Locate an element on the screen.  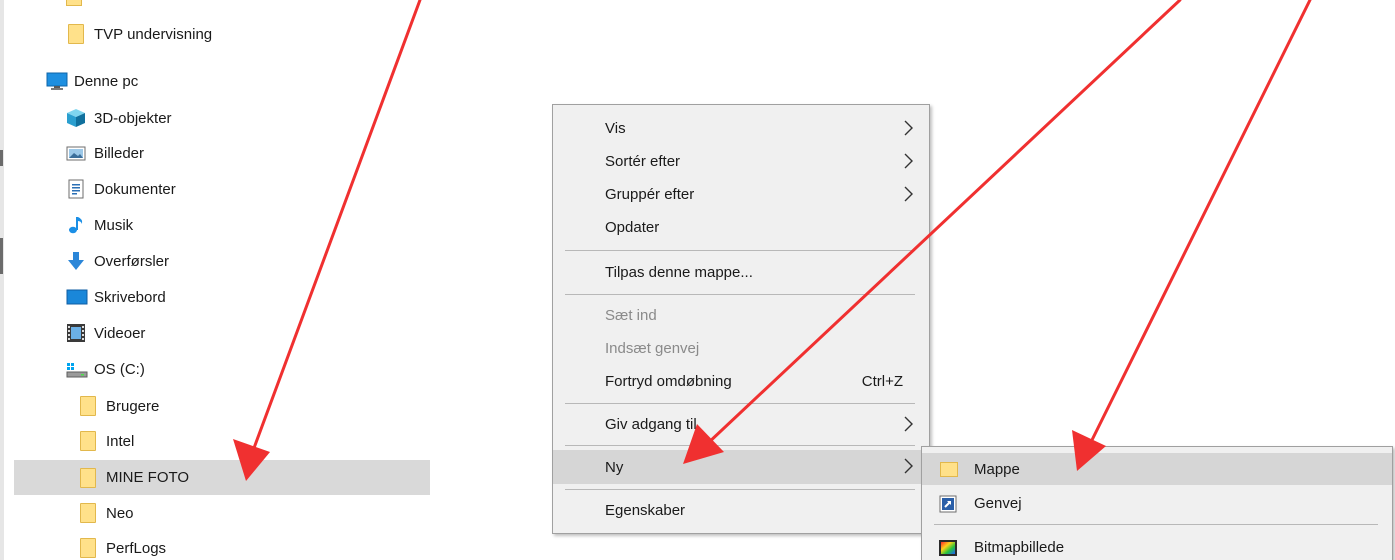
nav-item-label: Videoer is located at coordinates (120, 333).